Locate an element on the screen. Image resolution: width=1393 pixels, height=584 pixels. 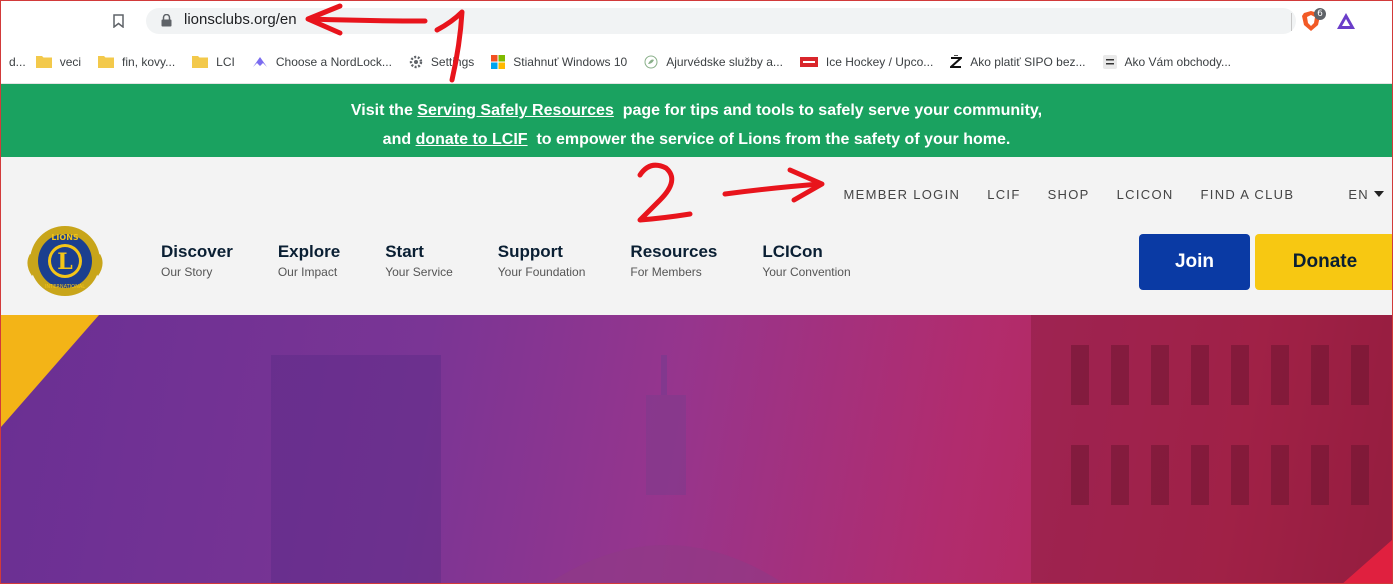
nordlocker-icon is located at coordinates (259, 61).